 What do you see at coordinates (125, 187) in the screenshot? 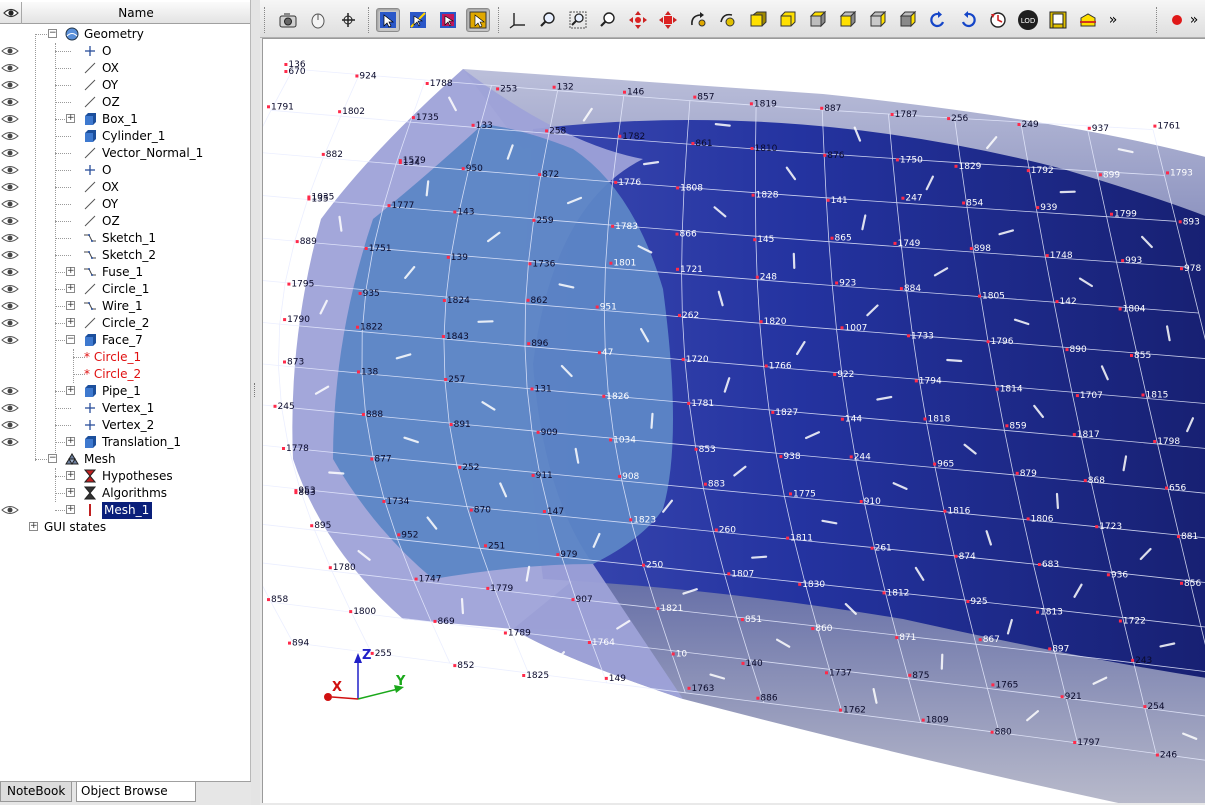
I see `tree-item: OX` at bounding box center [125, 187].